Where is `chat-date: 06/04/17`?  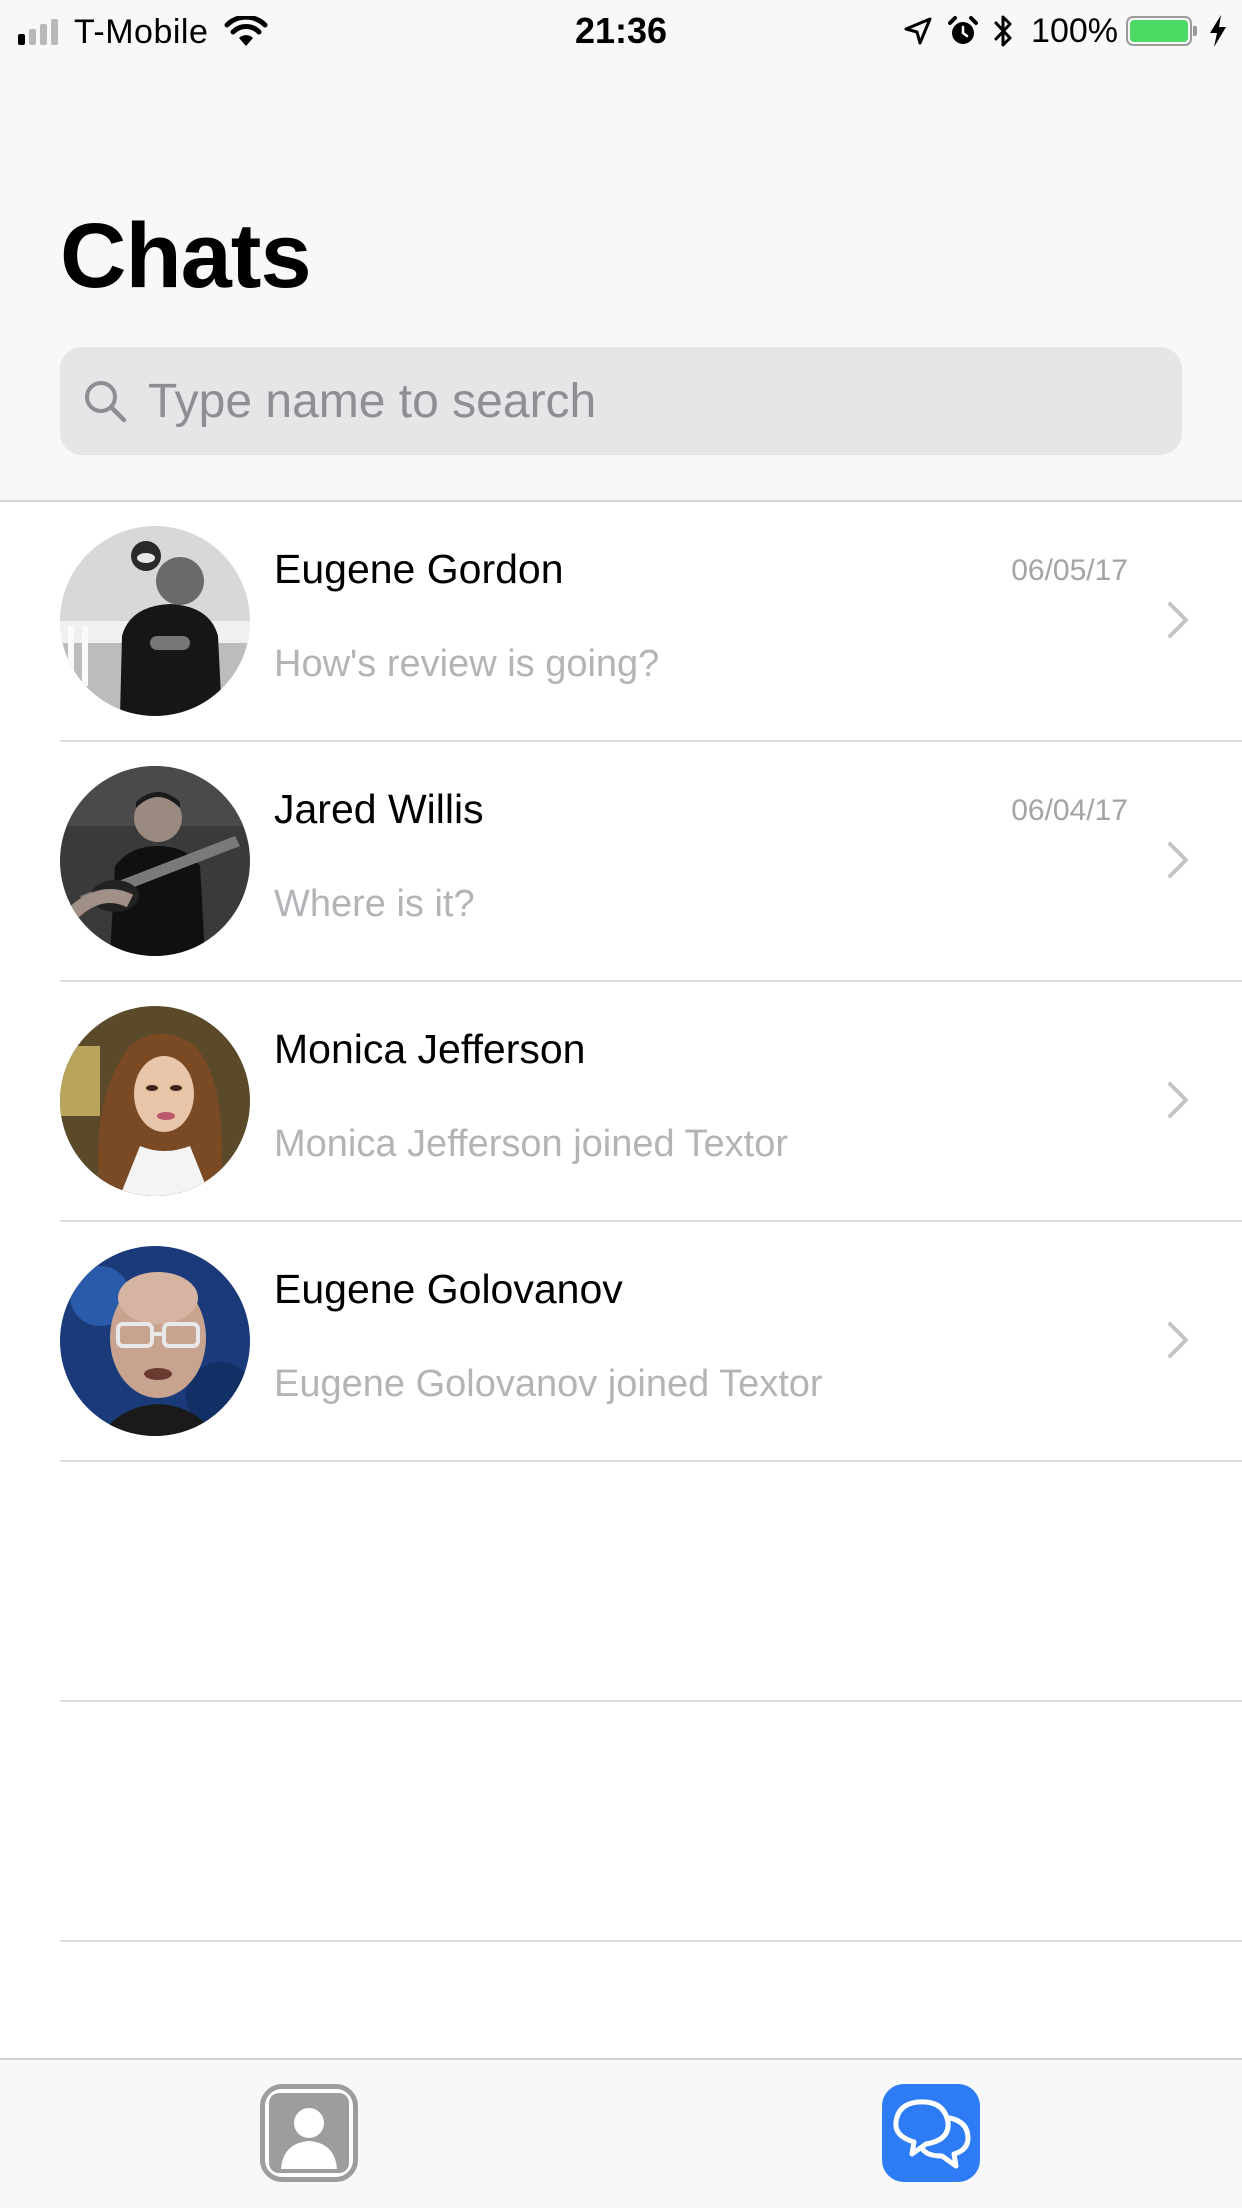
chat-date: 06/04/17 is located at coordinates (1069, 810).